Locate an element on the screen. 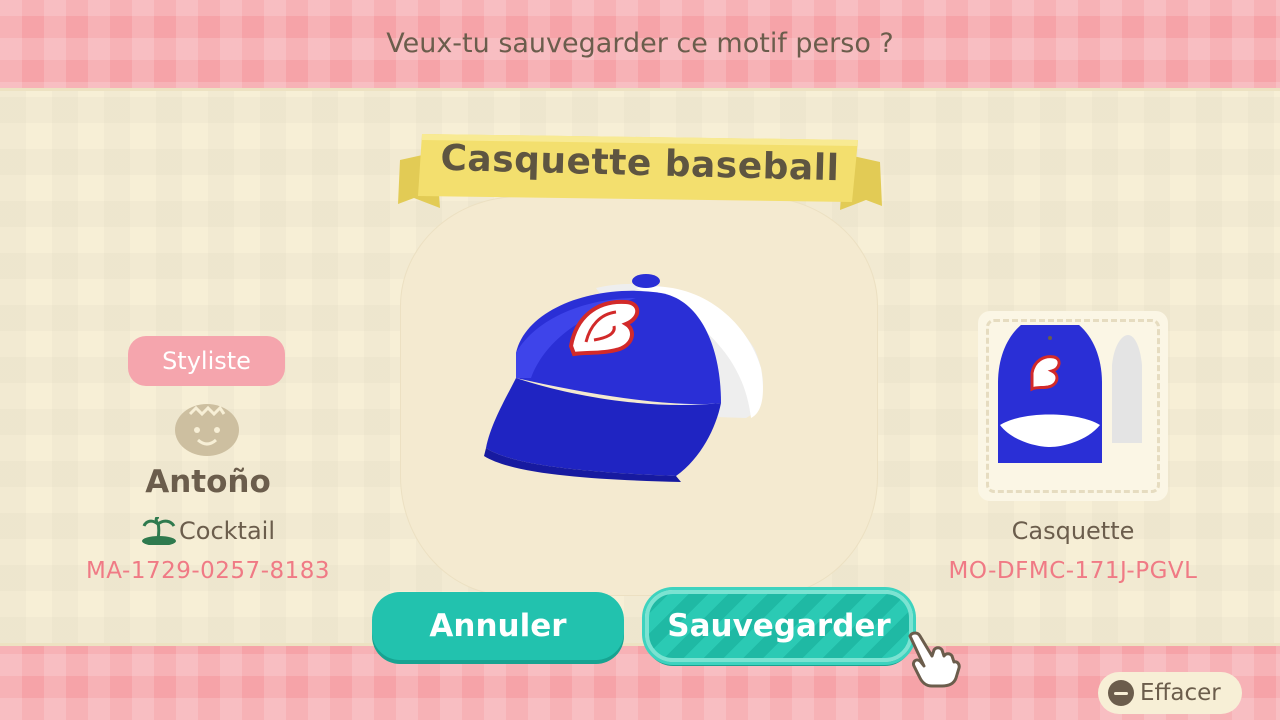 The height and width of the screenshot is (720, 1280). villager-face-icon is located at coordinates (207, 430).